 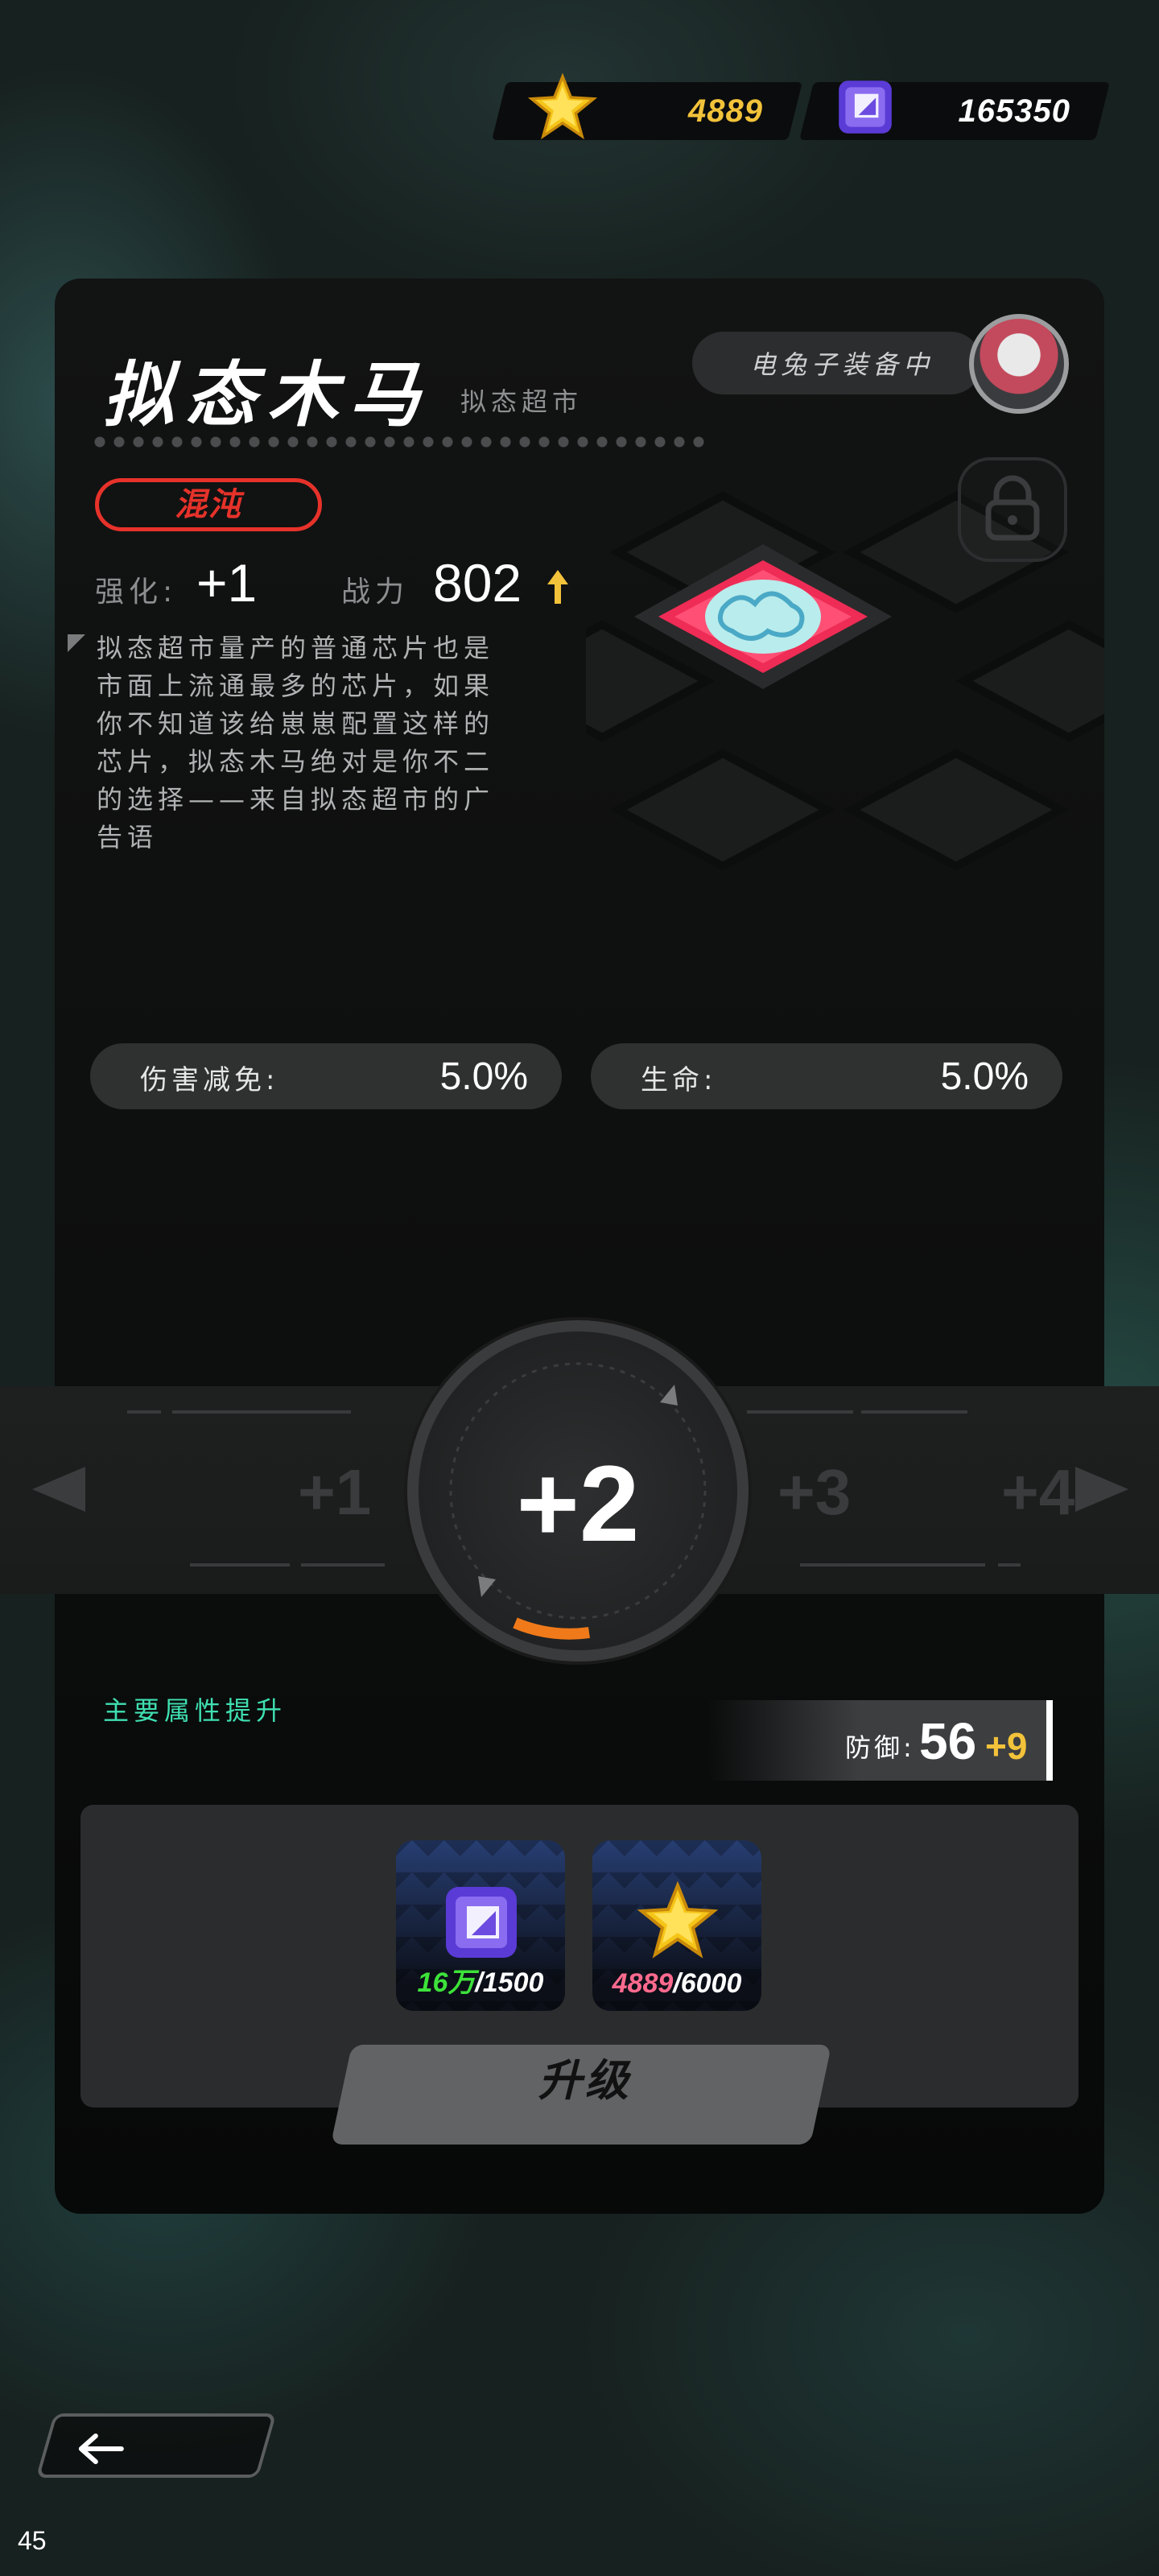 I want to click on attribute-damage-reduction: 伤害减免: 5.0%, so click(x=326, y=1076).